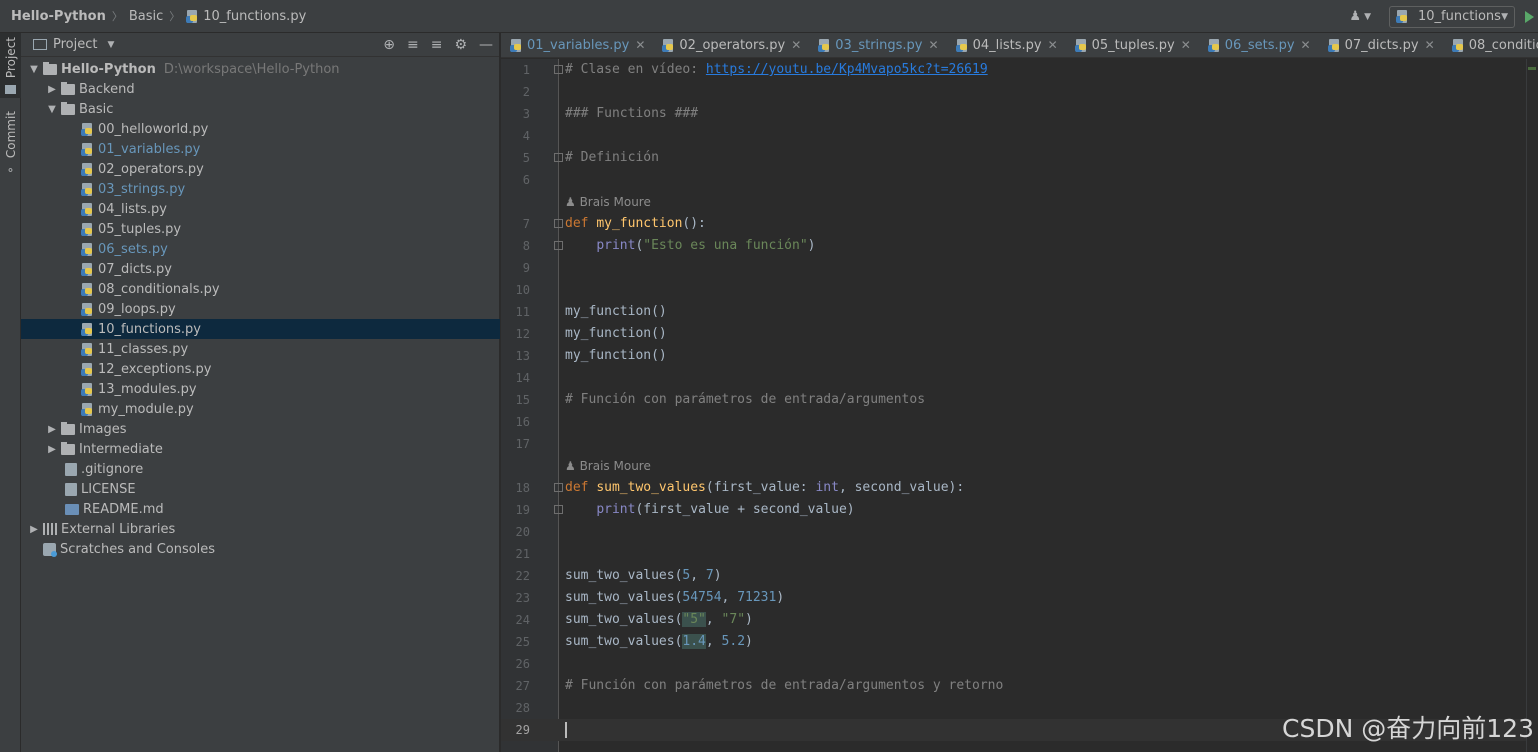 This screenshot has height=752, width=1538. I want to click on tree-file-12-exceptions: 12_exceptions.py, so click(260, 369).